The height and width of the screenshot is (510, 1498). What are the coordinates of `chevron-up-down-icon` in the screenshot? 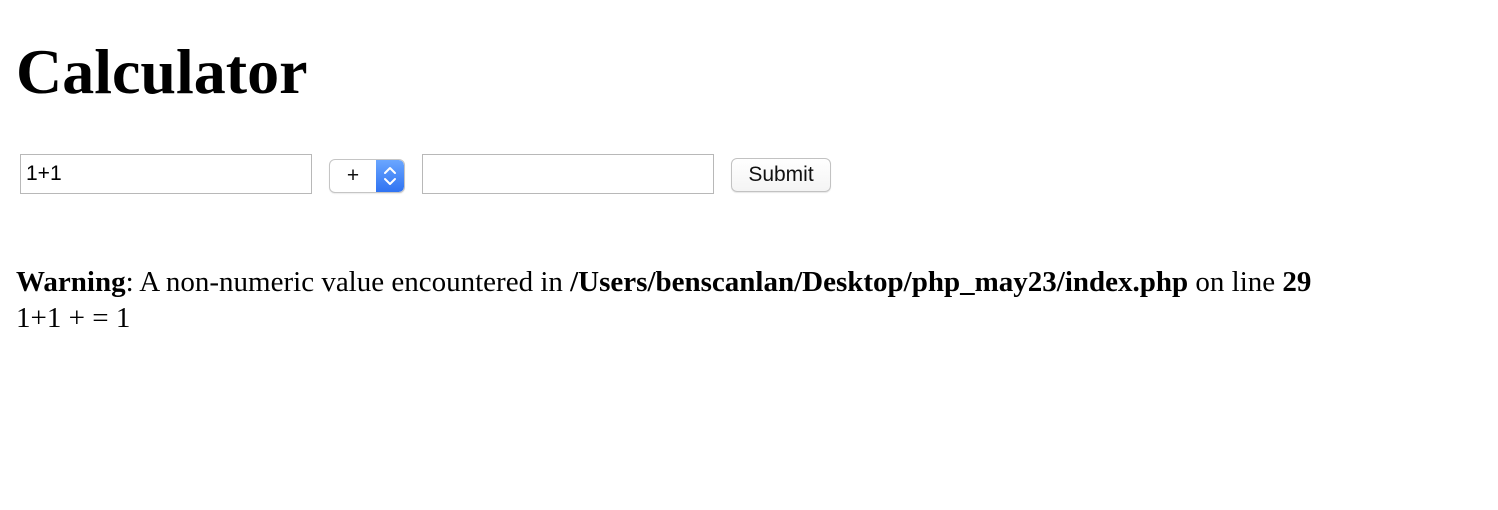 It's located at (390, 176).